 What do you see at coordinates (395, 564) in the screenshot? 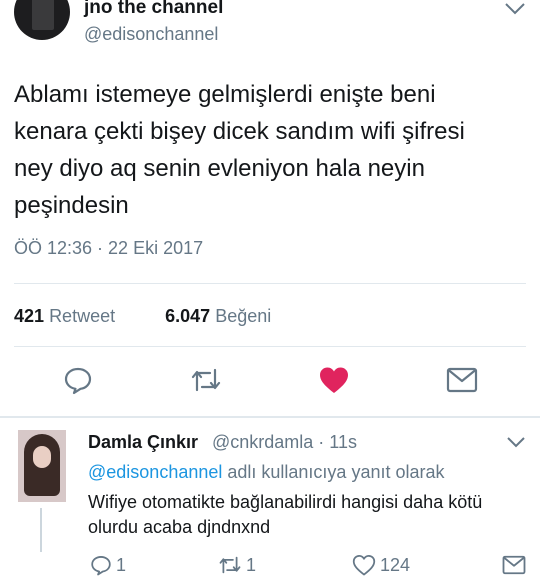
I see `reply-like-count: 124` at bounding box center [395, 564].